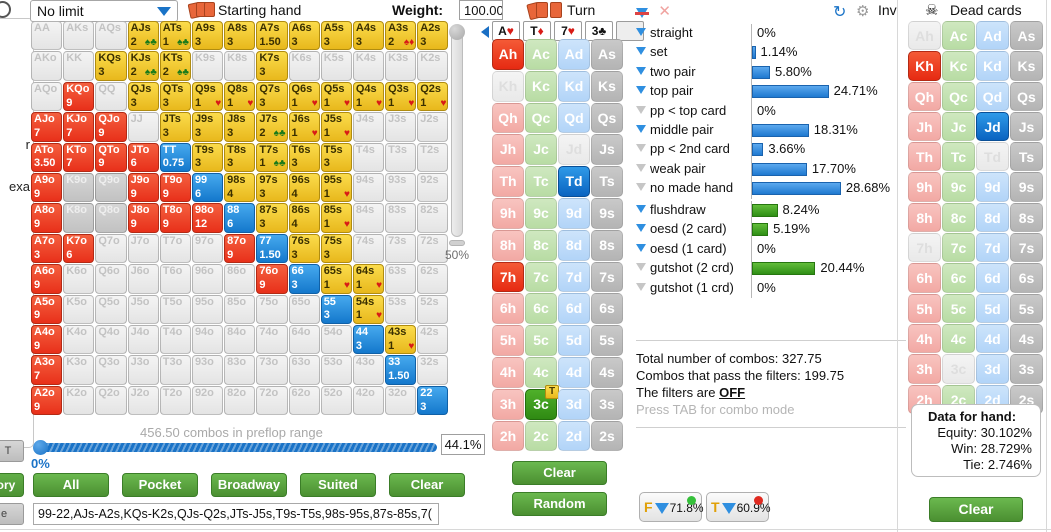 The height and width of the screenshot is (532, 1051). What do you see at coordinates (992, 217) in the screenshot?
I see `dead-card-8d: 8d` at bounding box center [992, 217].